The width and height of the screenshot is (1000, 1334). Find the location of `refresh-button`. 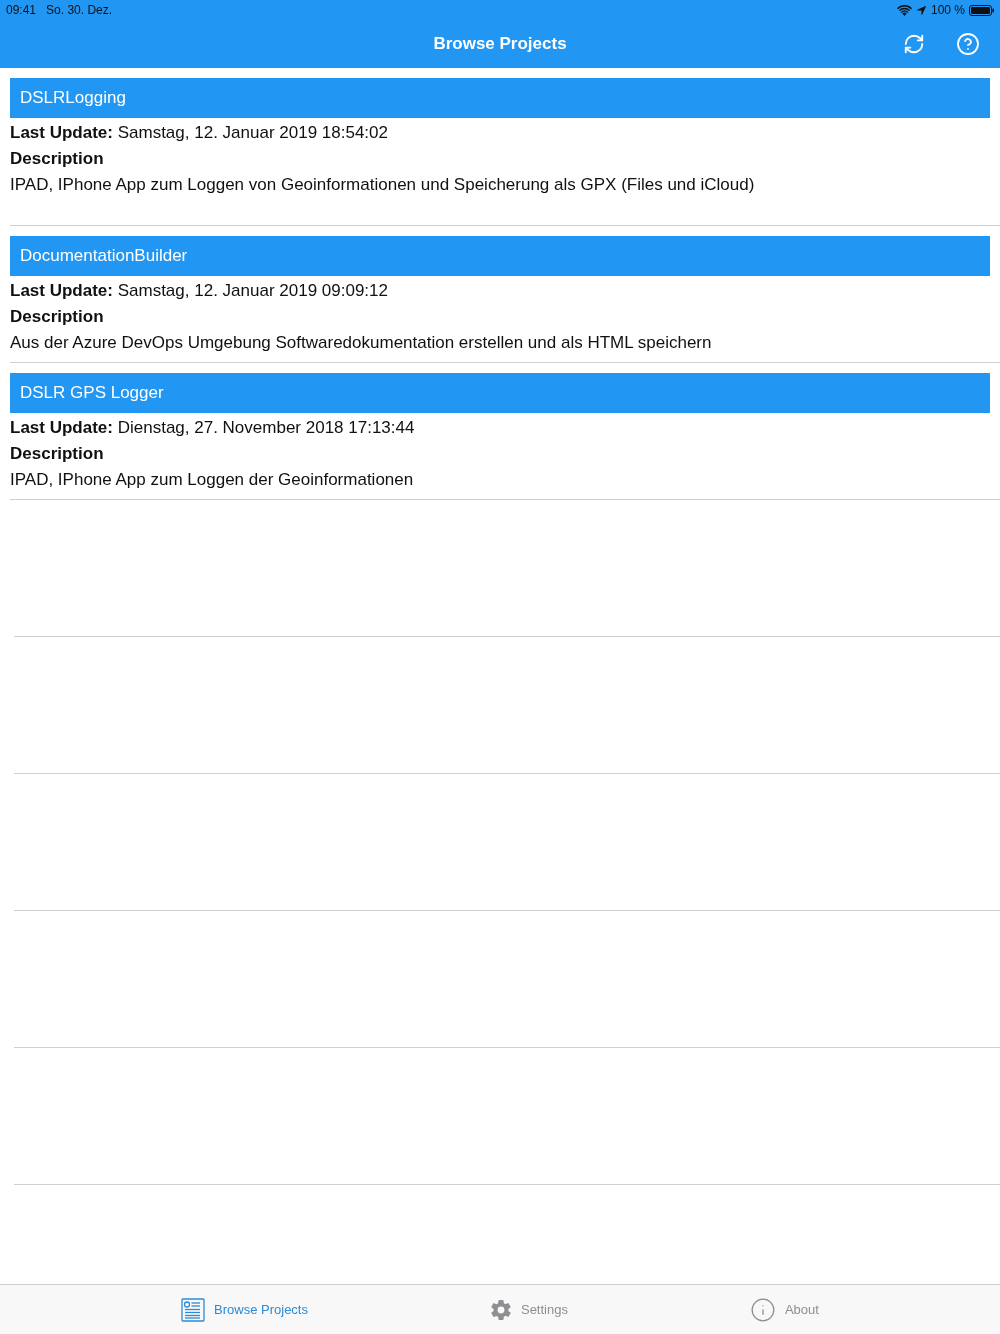

refresh-button is located at coordinates (914, 44).